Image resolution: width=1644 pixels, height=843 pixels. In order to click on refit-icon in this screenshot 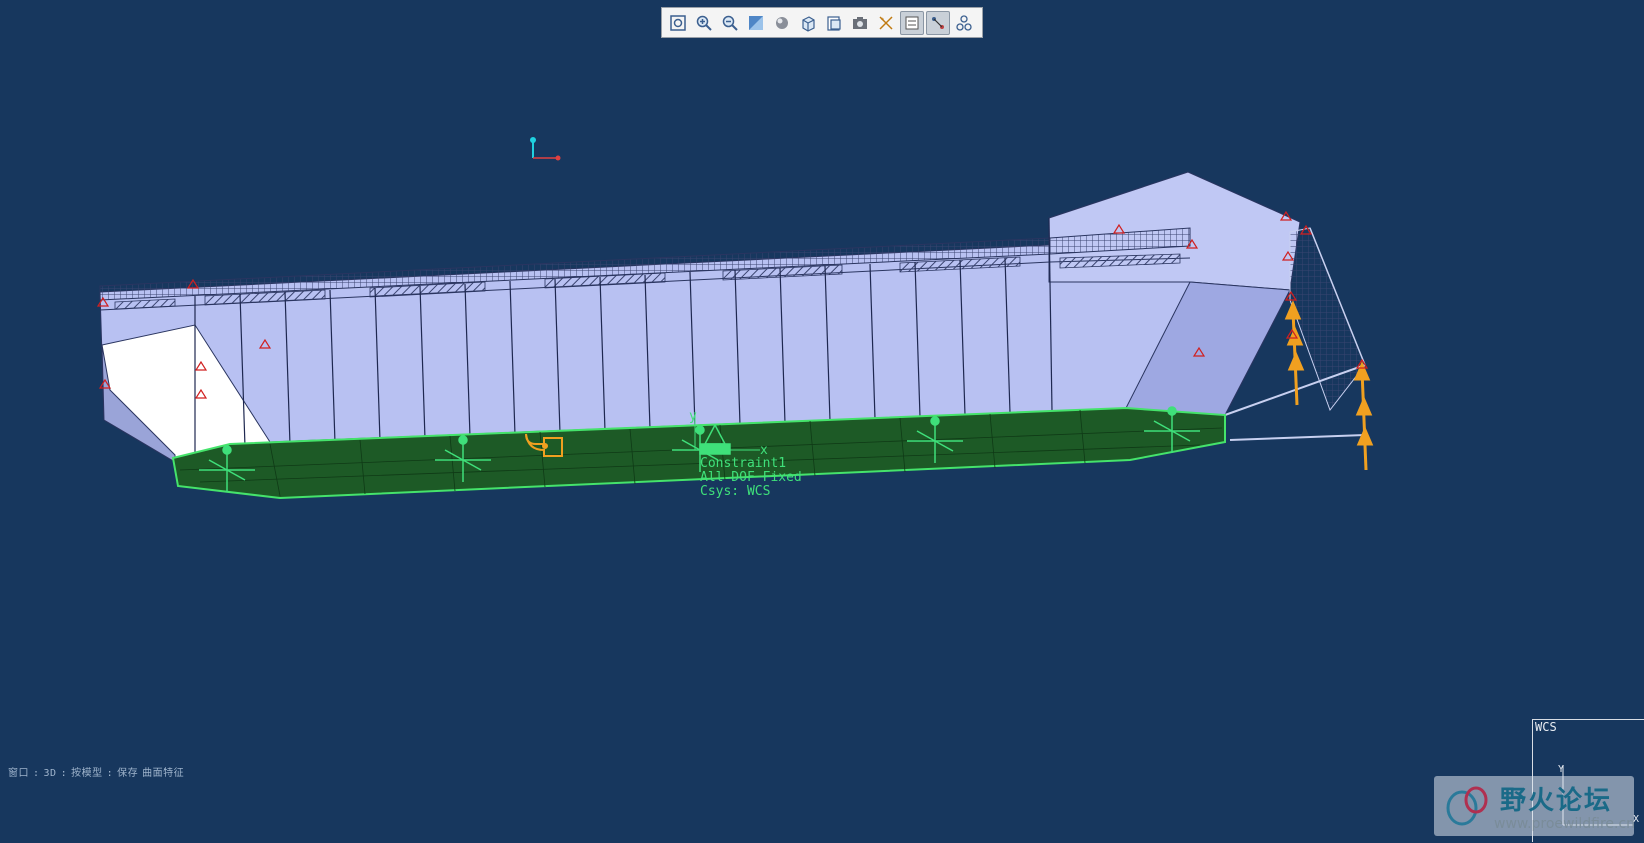, I will do `click(678, 22)`.